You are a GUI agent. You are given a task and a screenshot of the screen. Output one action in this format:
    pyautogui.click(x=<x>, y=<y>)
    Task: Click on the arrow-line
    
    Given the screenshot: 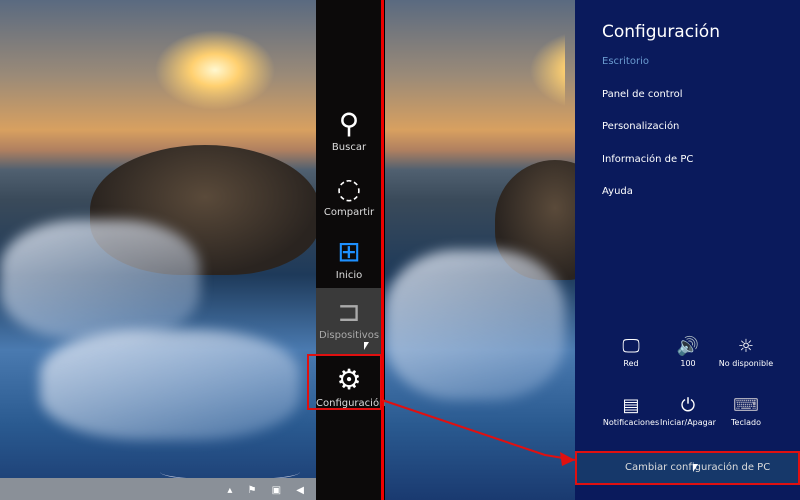 What is the action you would take?
    pyautogui.click(x=478, y=430)
    